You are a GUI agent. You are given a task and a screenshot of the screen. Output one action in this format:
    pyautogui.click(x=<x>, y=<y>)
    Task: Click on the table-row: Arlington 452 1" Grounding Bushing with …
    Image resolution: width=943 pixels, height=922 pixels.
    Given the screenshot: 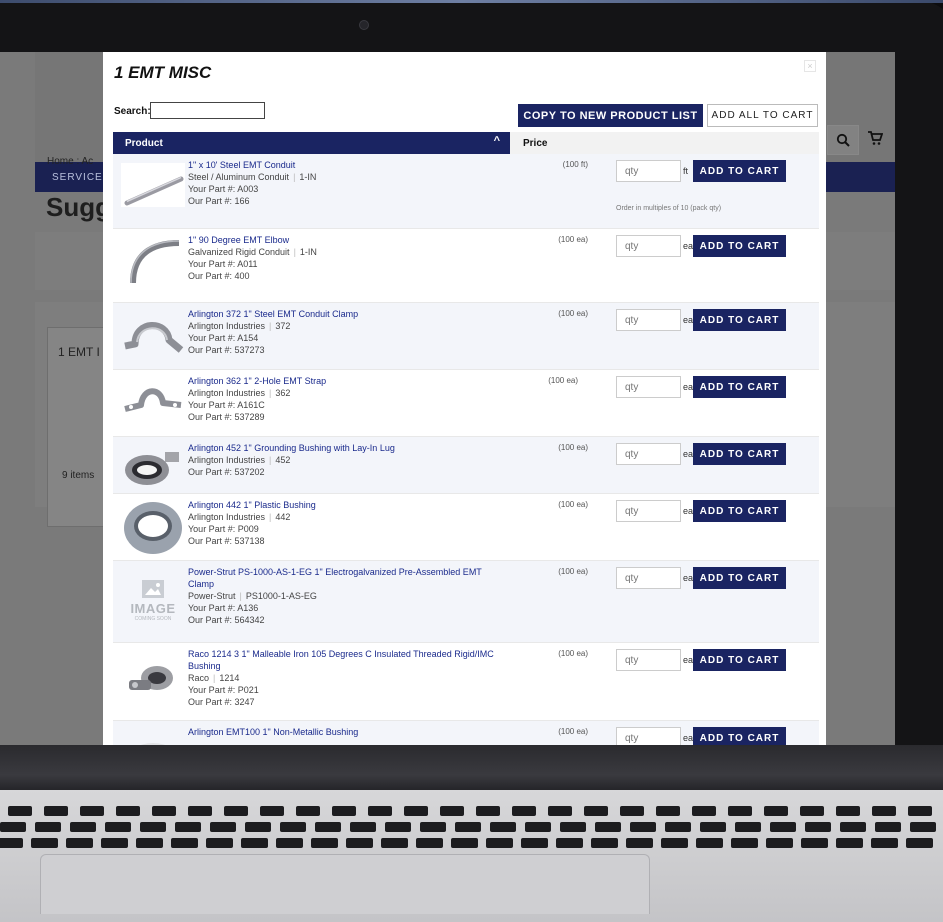 What is the action you would take?
    pyautogui.click(x=466, y=465)
    